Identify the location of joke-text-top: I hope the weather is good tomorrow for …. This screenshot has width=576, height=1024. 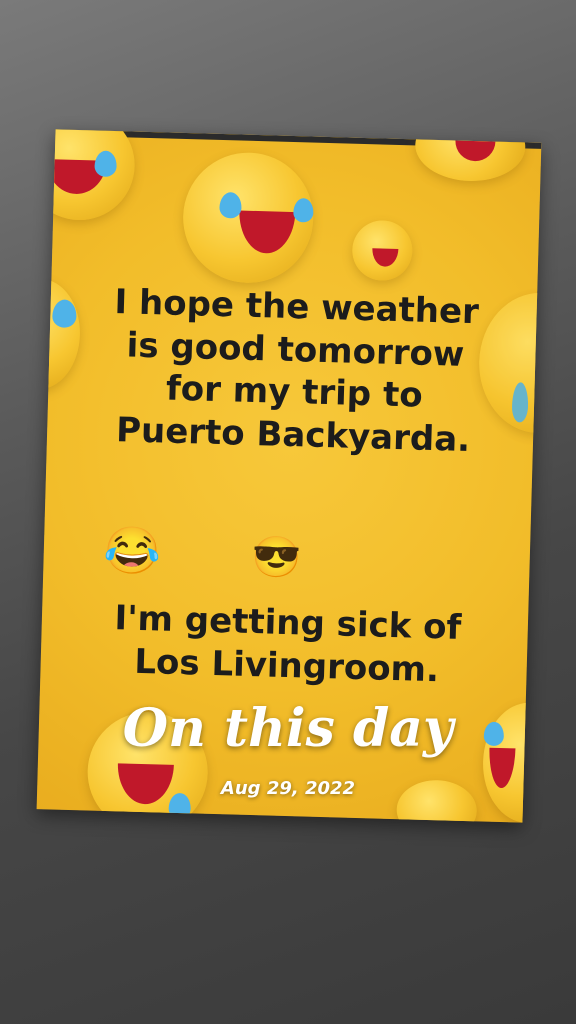
(295, 371).